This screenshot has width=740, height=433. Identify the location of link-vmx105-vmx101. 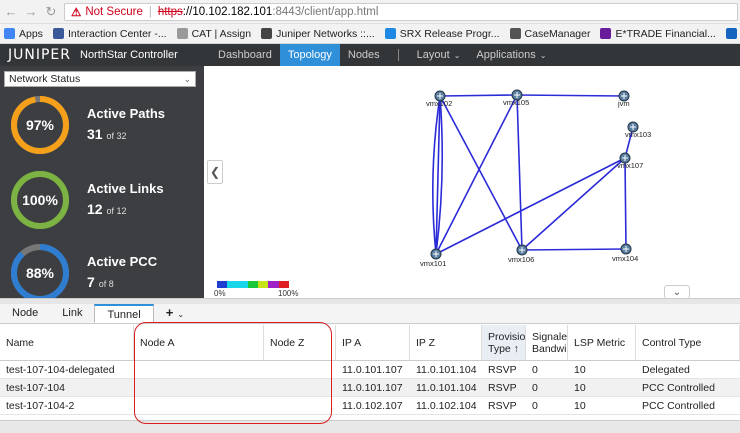
(476, 174).